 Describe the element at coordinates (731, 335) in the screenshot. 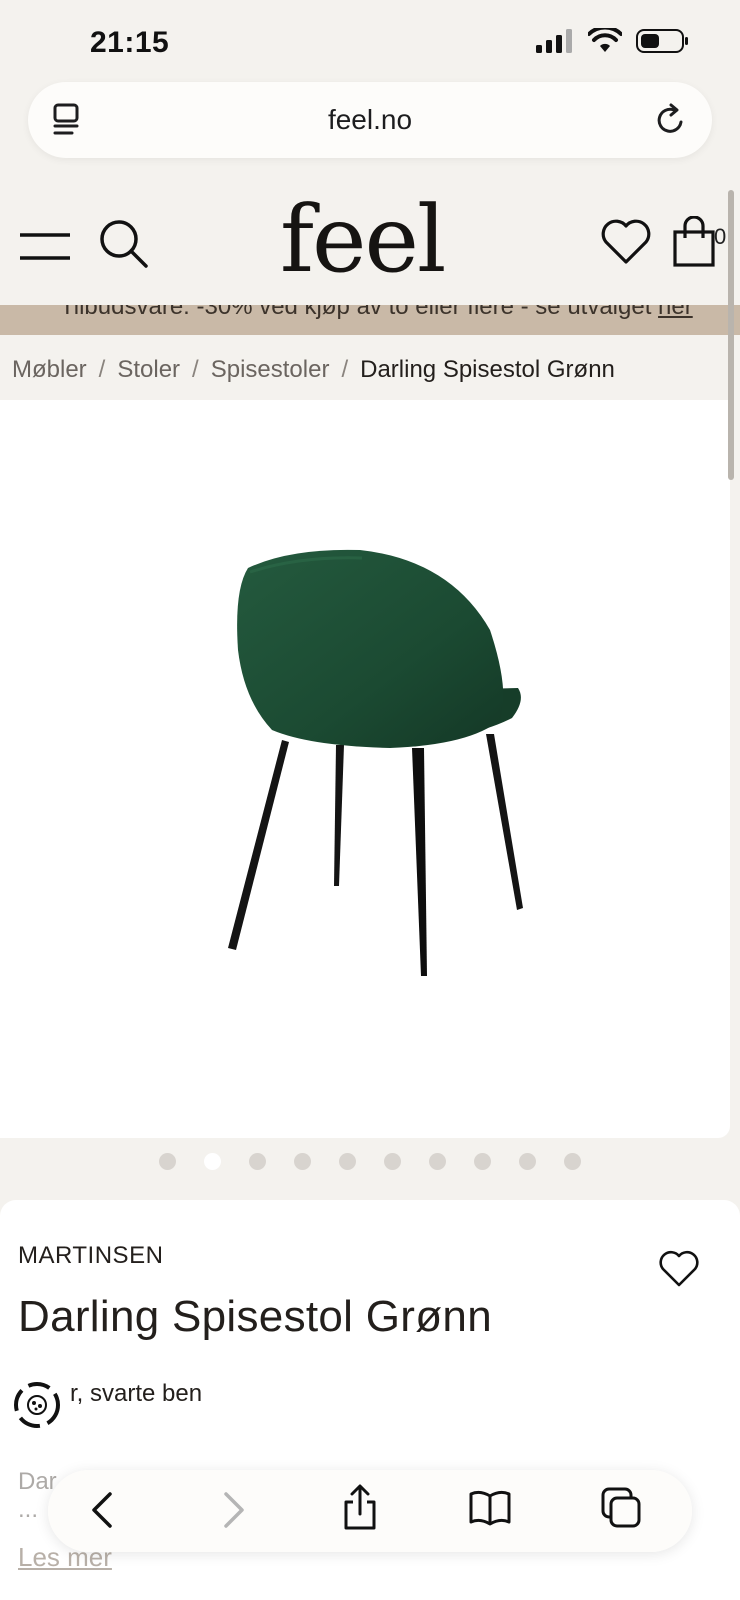

I see `scrollbar` at that location.